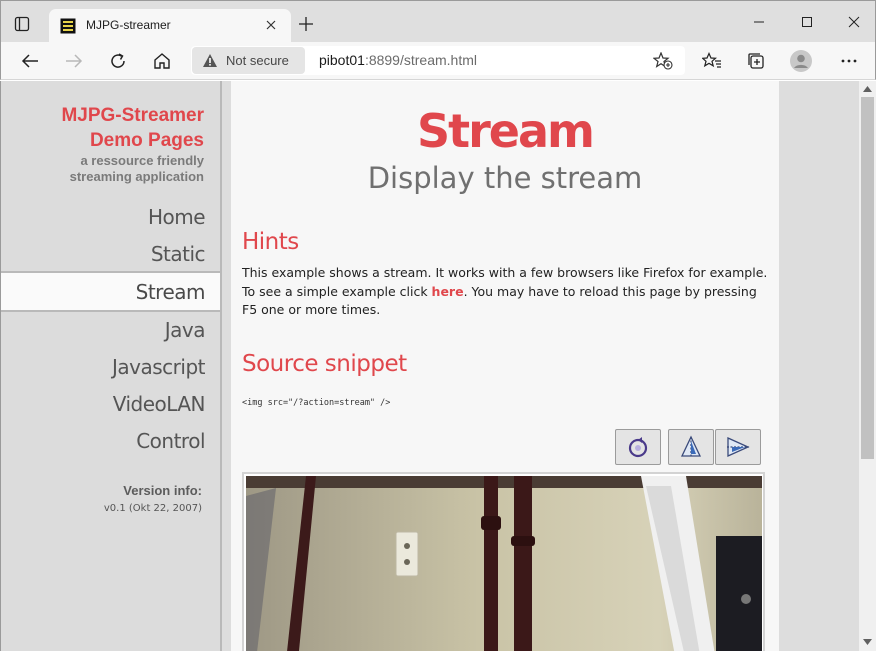  What do you see at coordinates (74, 61) in the screenshot?
I see `forward-arrow-icon` at bounding box center [74, 61].